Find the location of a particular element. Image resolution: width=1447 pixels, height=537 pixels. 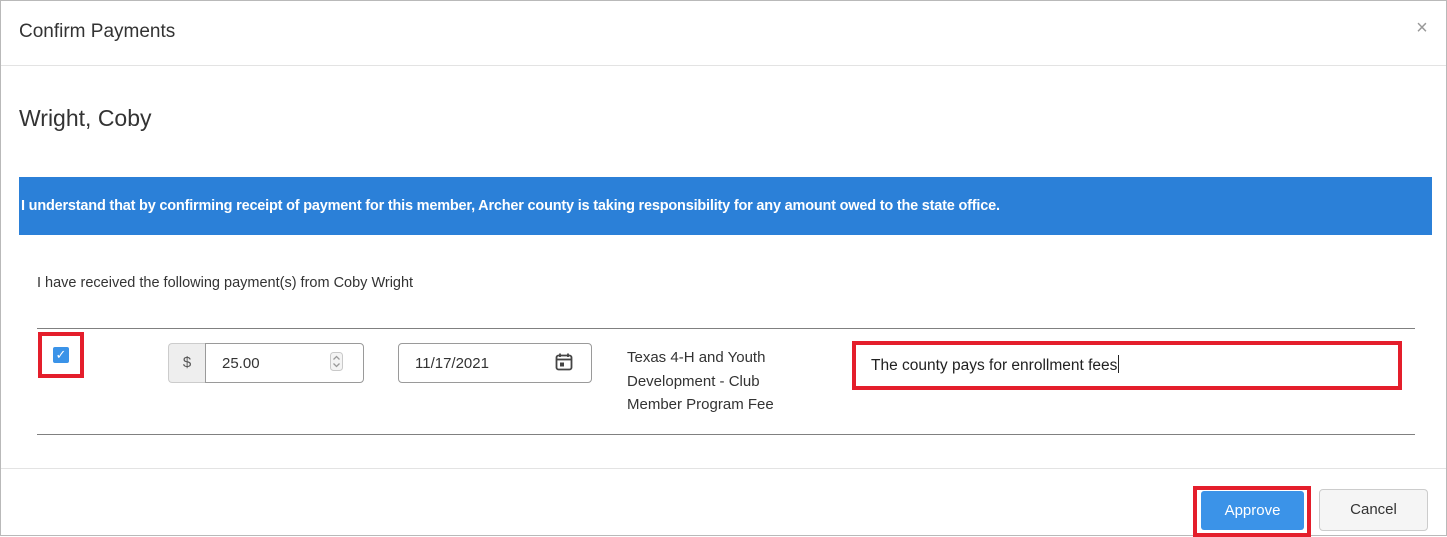

calendar-icon is located at coordinates (564, 362).